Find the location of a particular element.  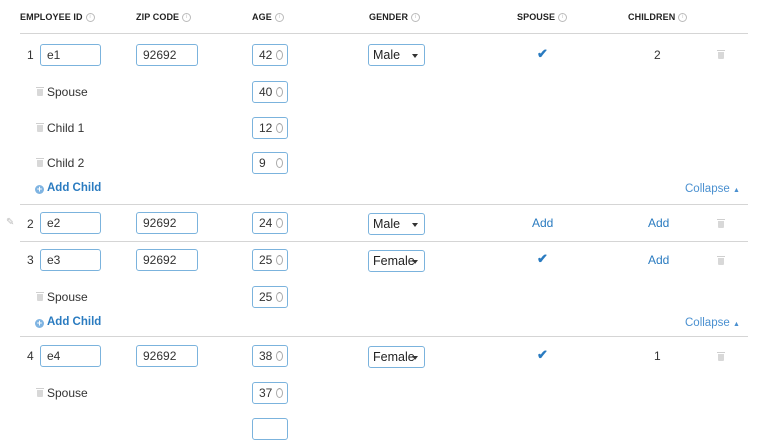

employee-id-input: e1 is located at coordinates (70, 55).